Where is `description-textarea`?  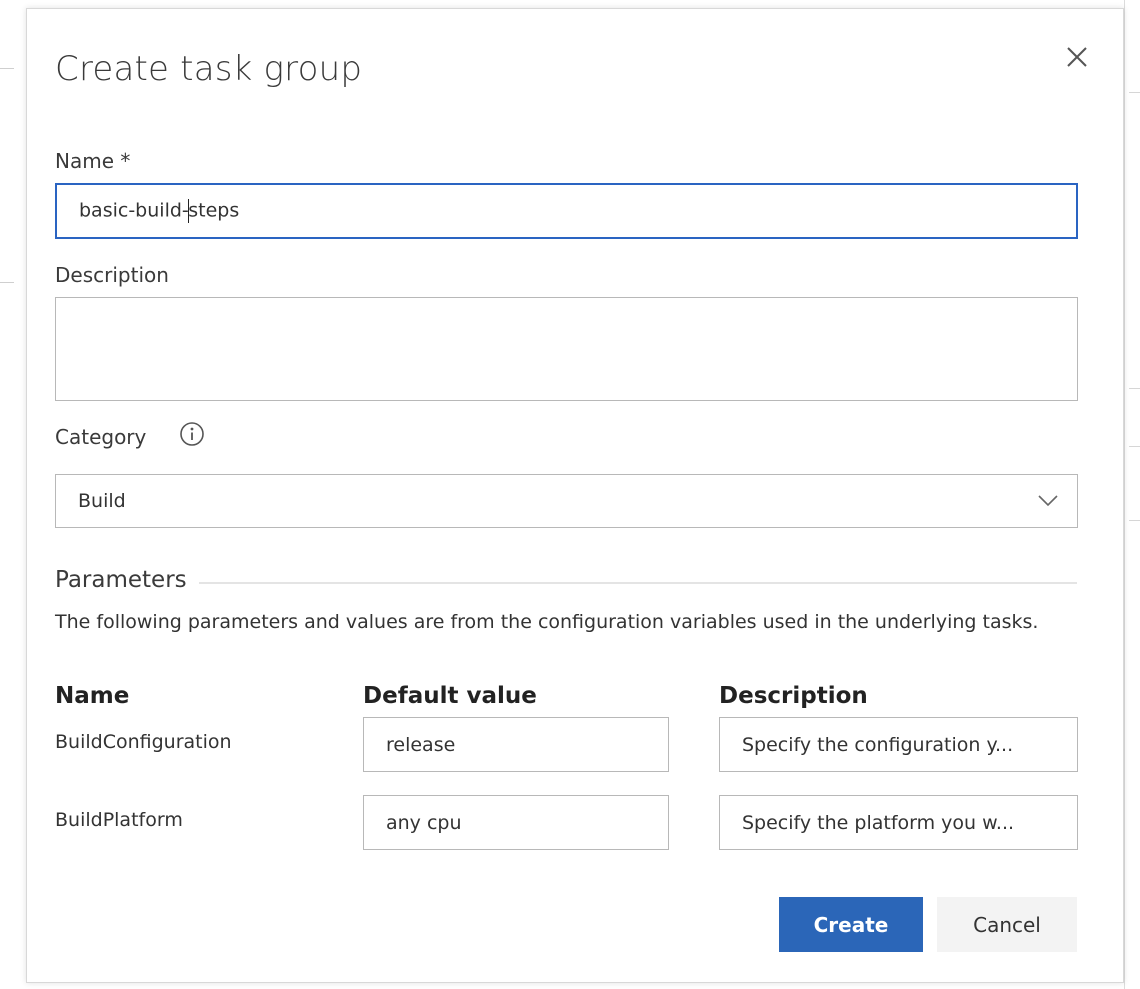
description-textarea is located at coordinates (566, 349).